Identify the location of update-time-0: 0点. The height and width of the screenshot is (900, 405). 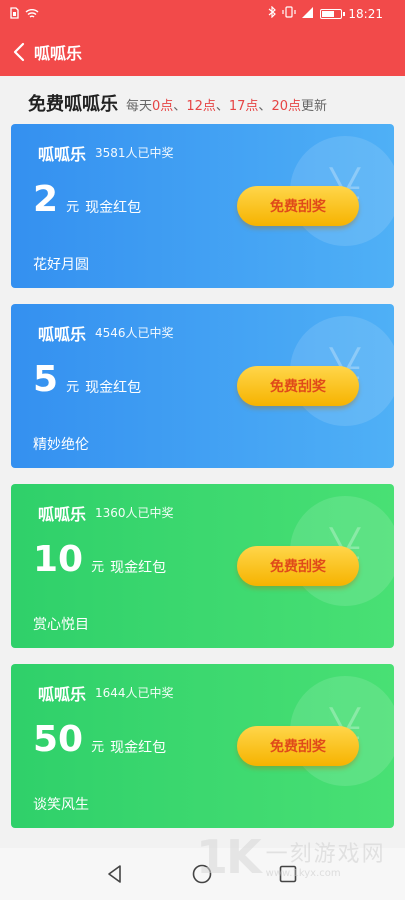
(163, 106).